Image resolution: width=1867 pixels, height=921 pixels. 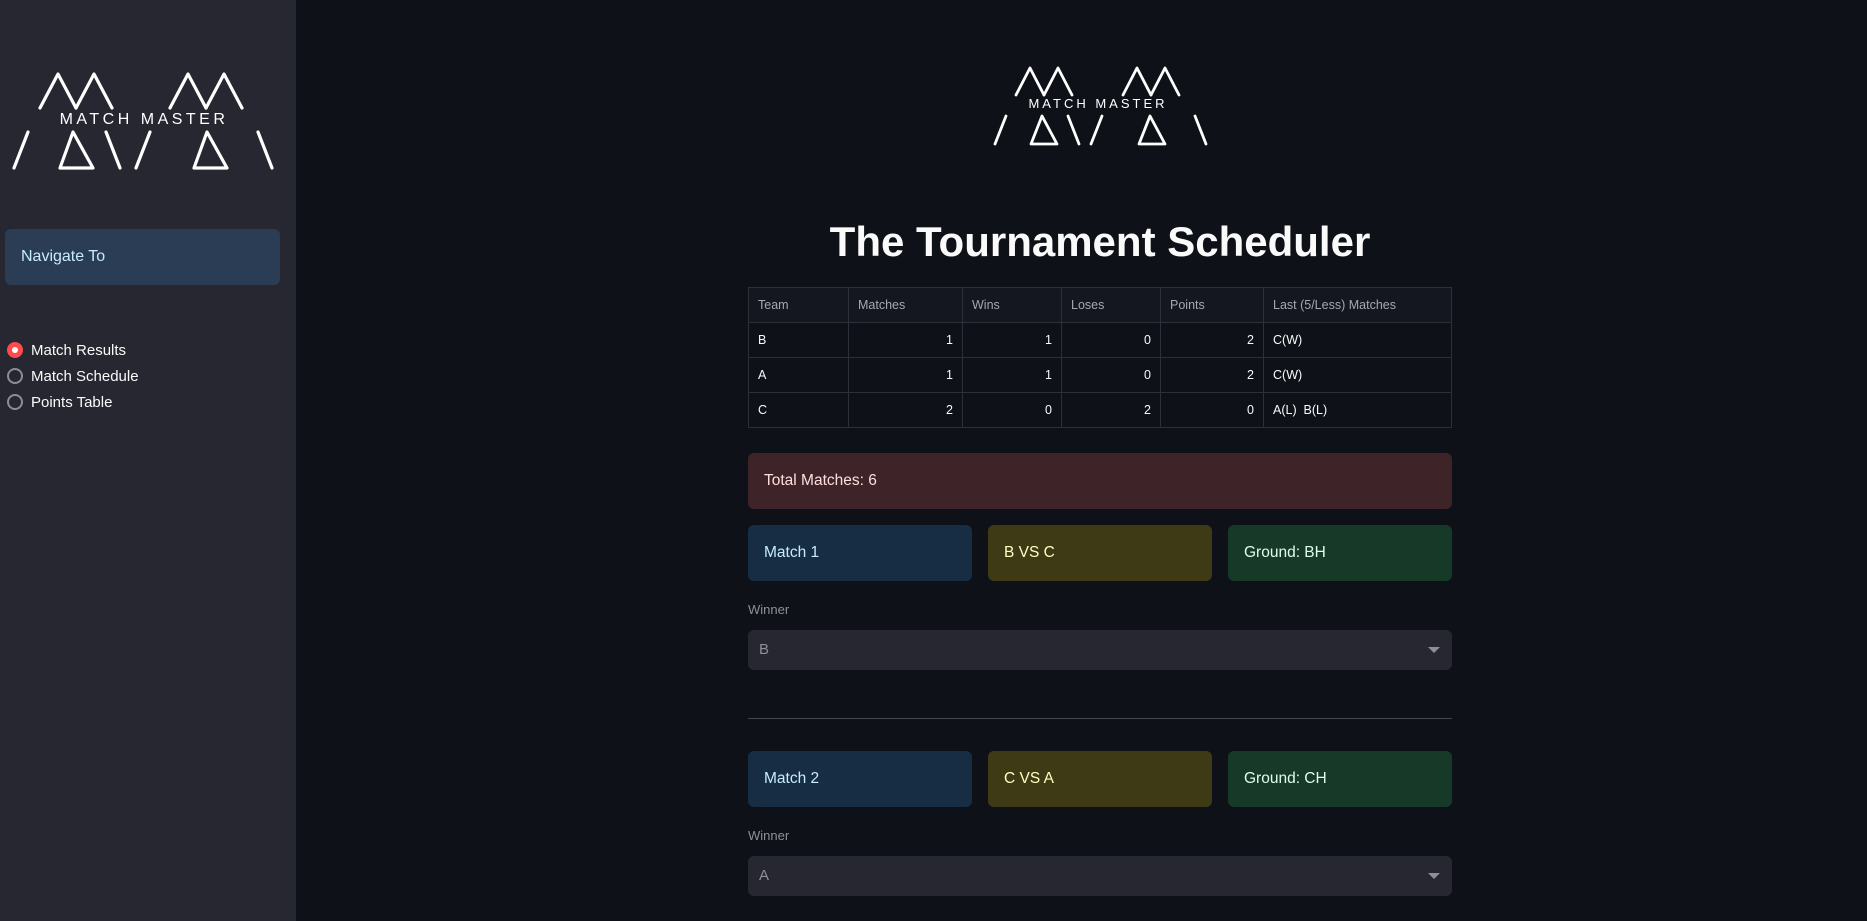 What do you see at coordinates (79, 350) in the screenshot?
I see `radio-label: Match Results` at bounding box center [79, 350].